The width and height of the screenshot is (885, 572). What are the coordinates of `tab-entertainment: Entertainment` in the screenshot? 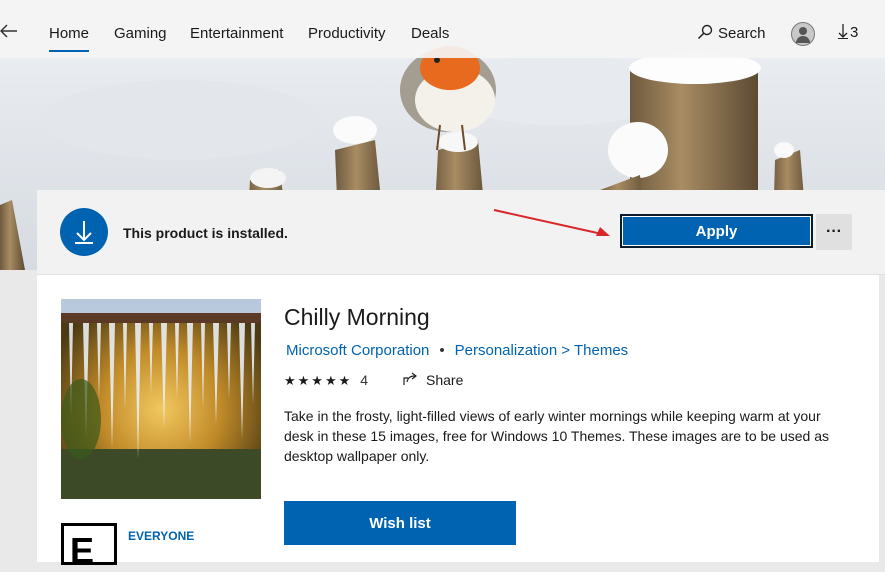 It's located at (236, 33).